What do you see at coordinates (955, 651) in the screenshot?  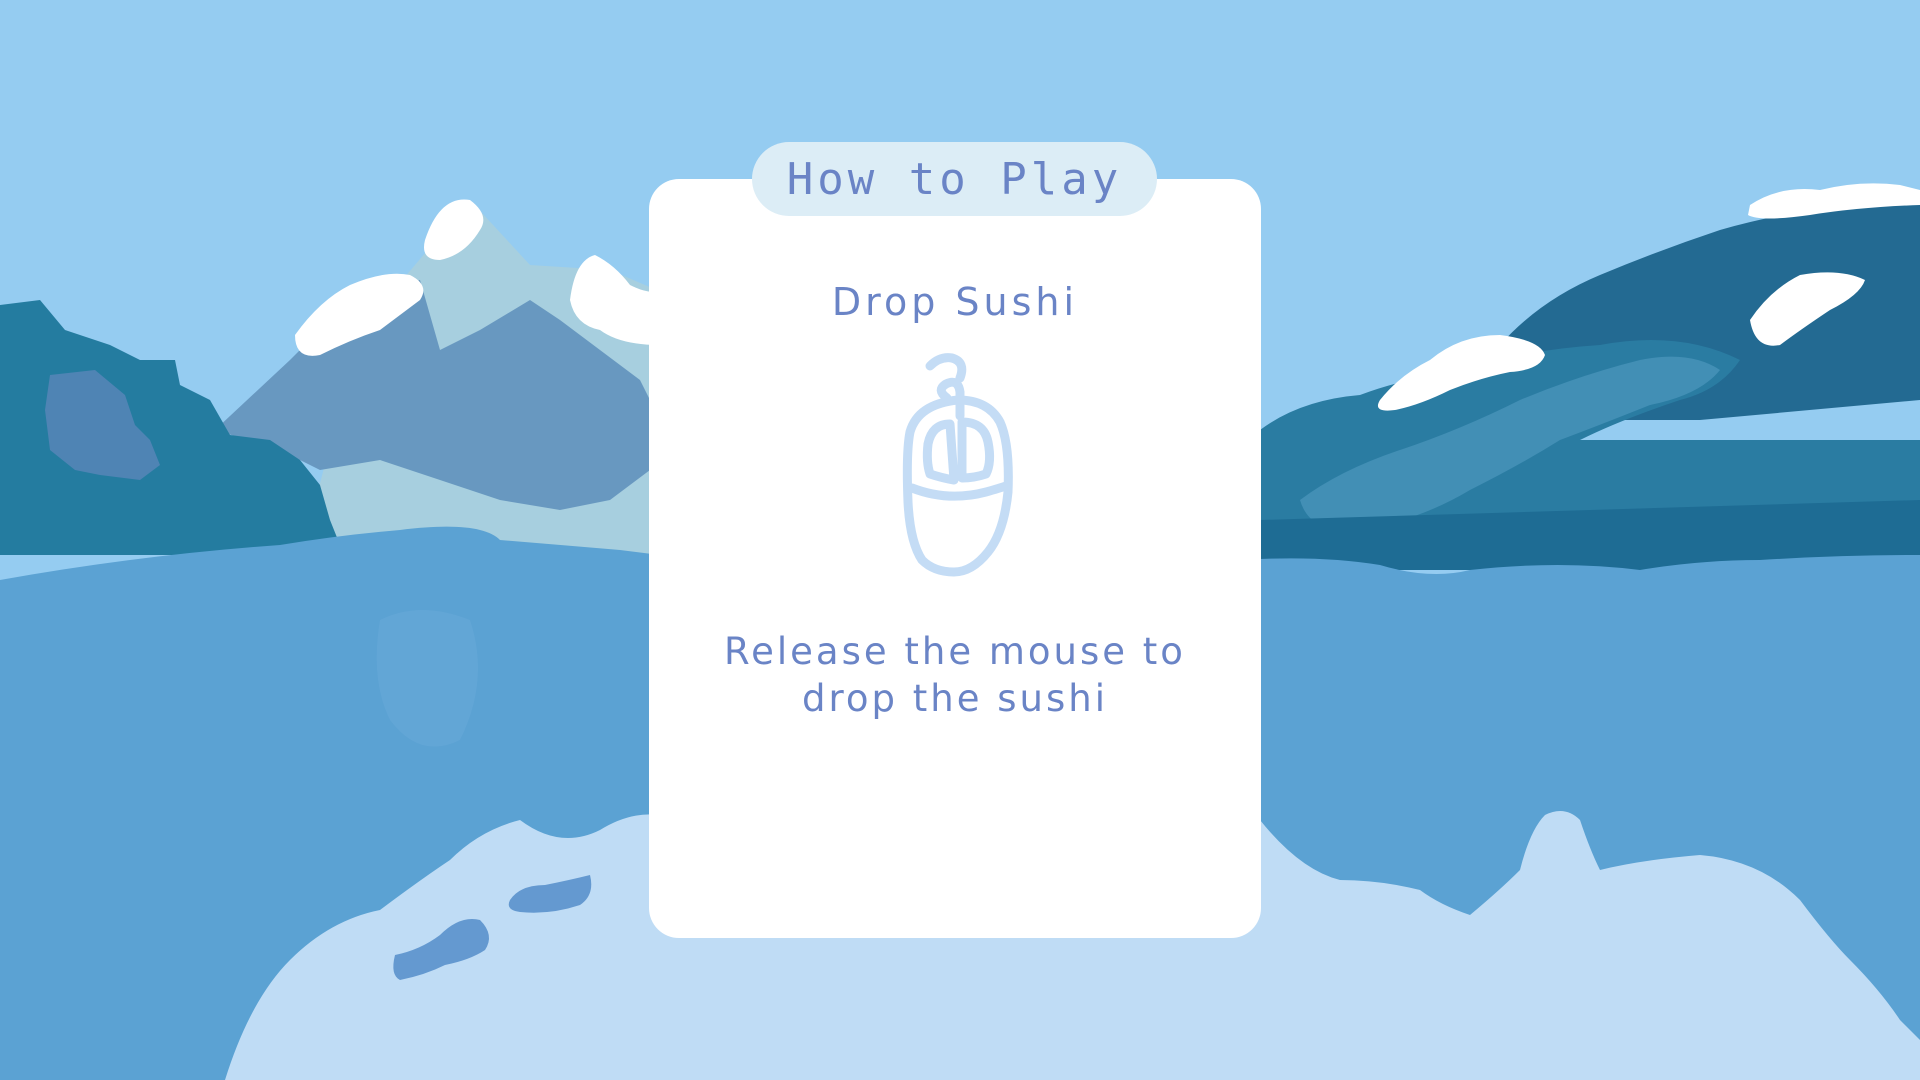 I see `instruction-line: Release the mouse to` at bounding box center [955, 651].